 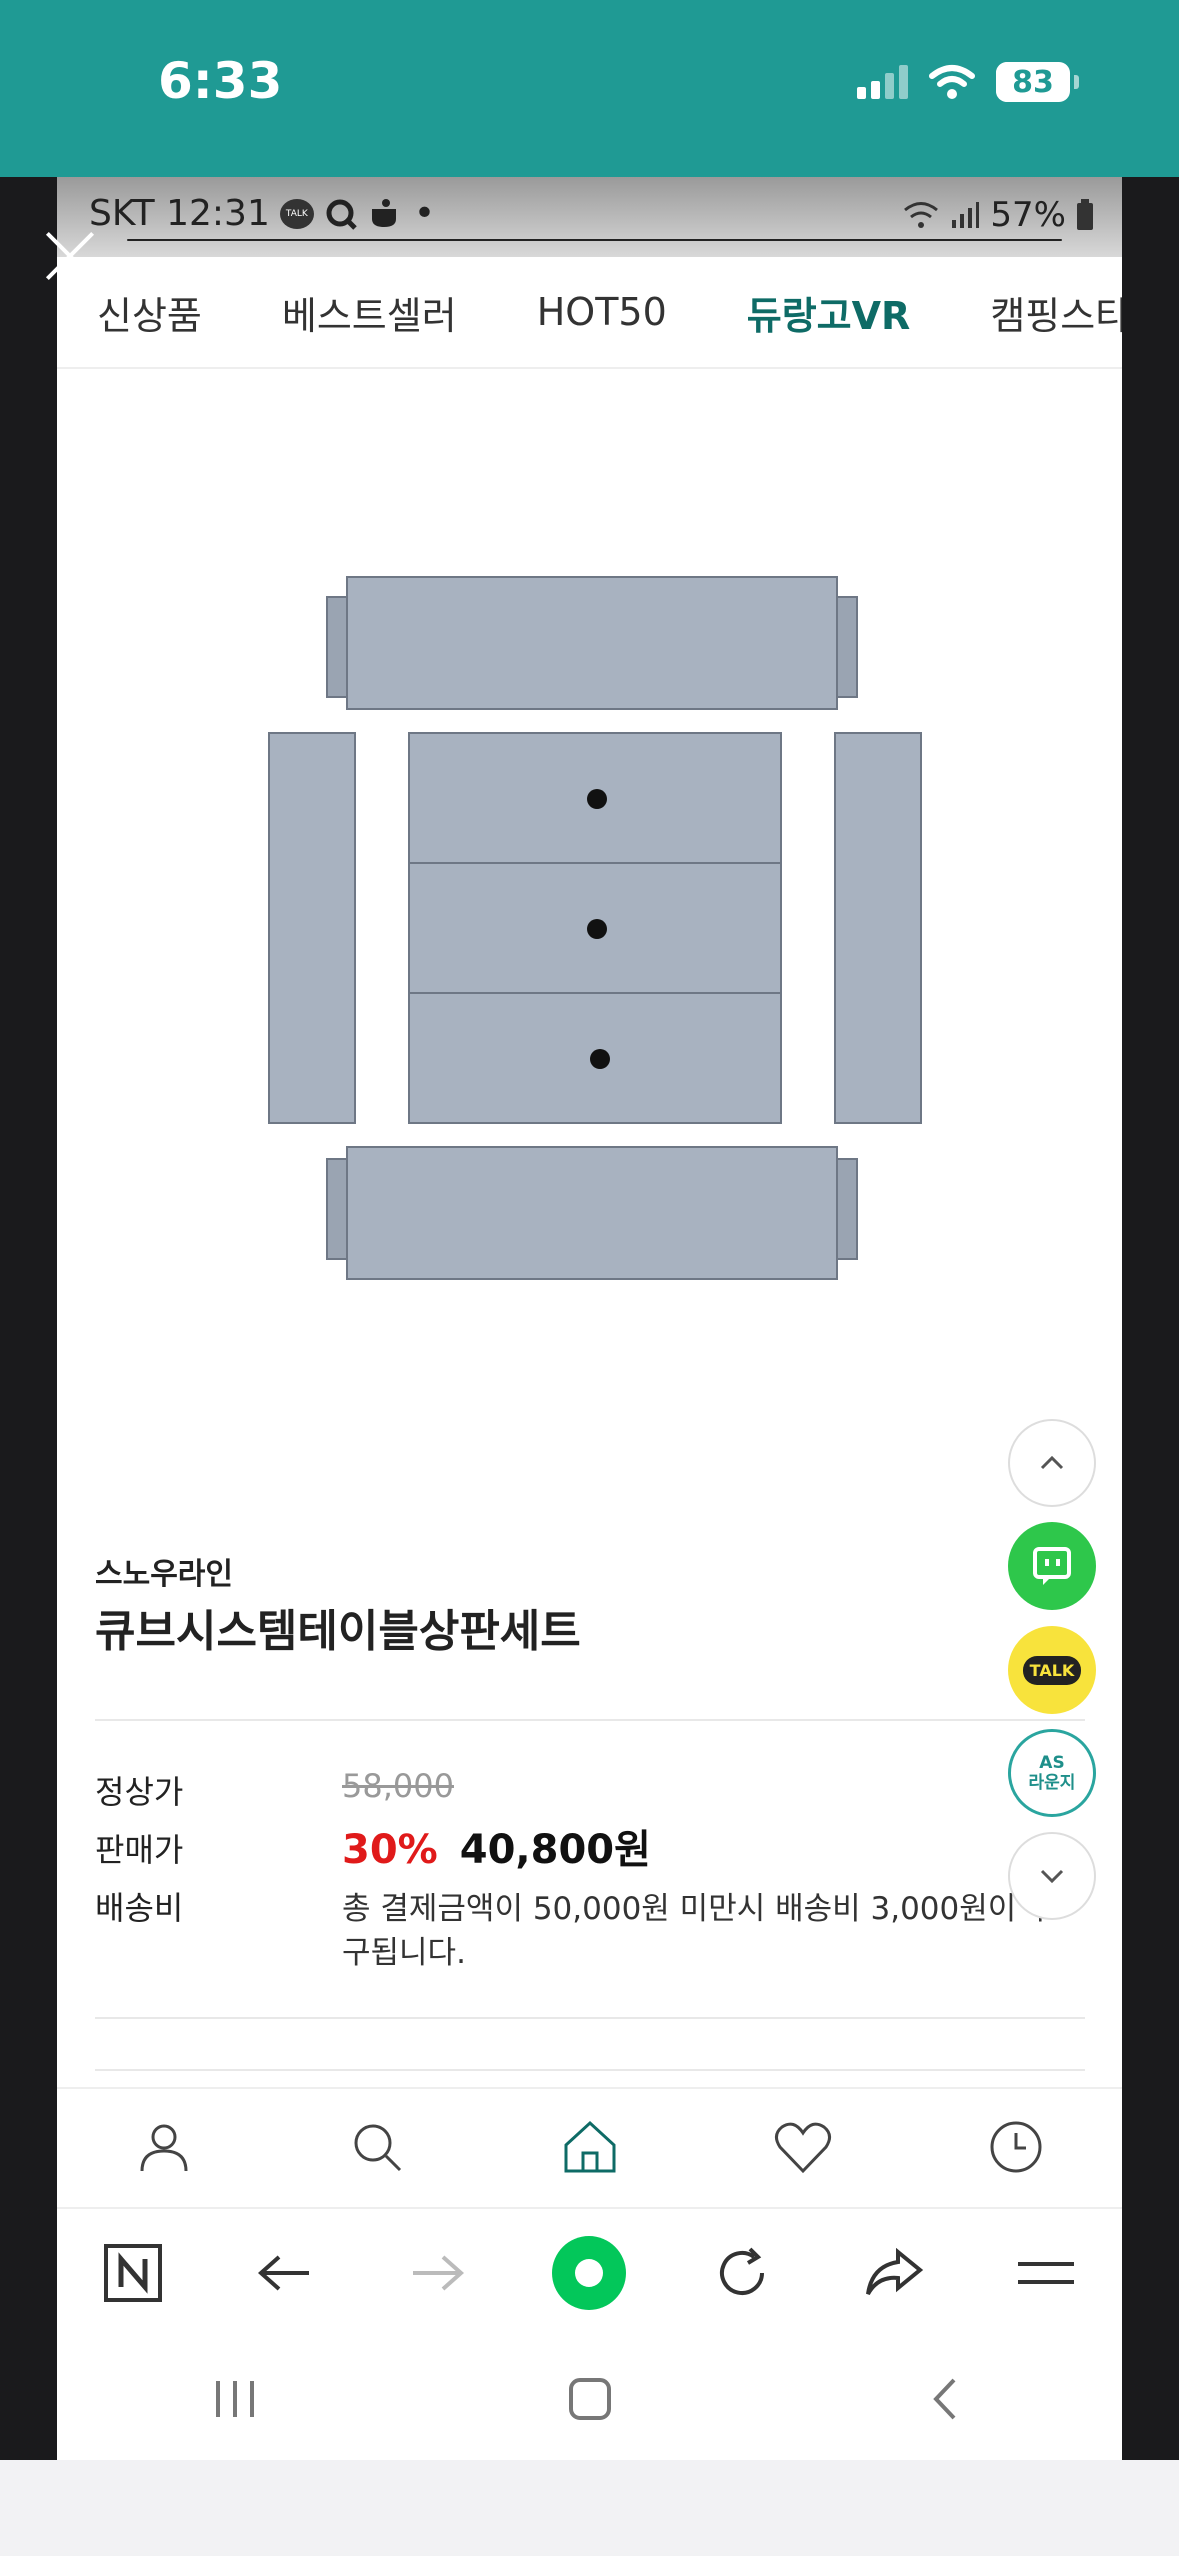 I want to click on chat-button, so click(x=1052, y=1566).